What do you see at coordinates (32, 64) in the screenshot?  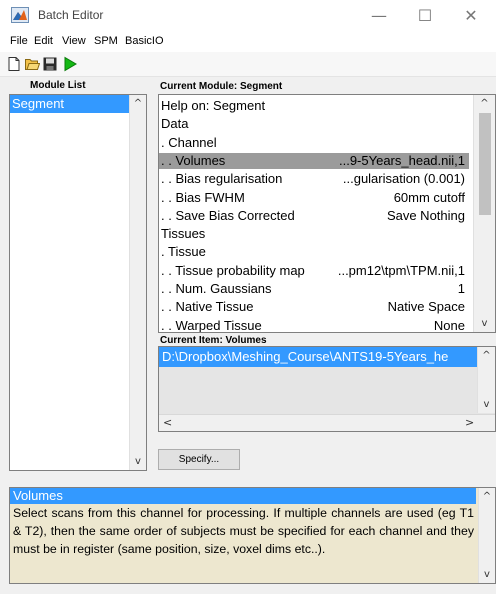 I see `open-folder-icon` at bounding box center [32, 64].